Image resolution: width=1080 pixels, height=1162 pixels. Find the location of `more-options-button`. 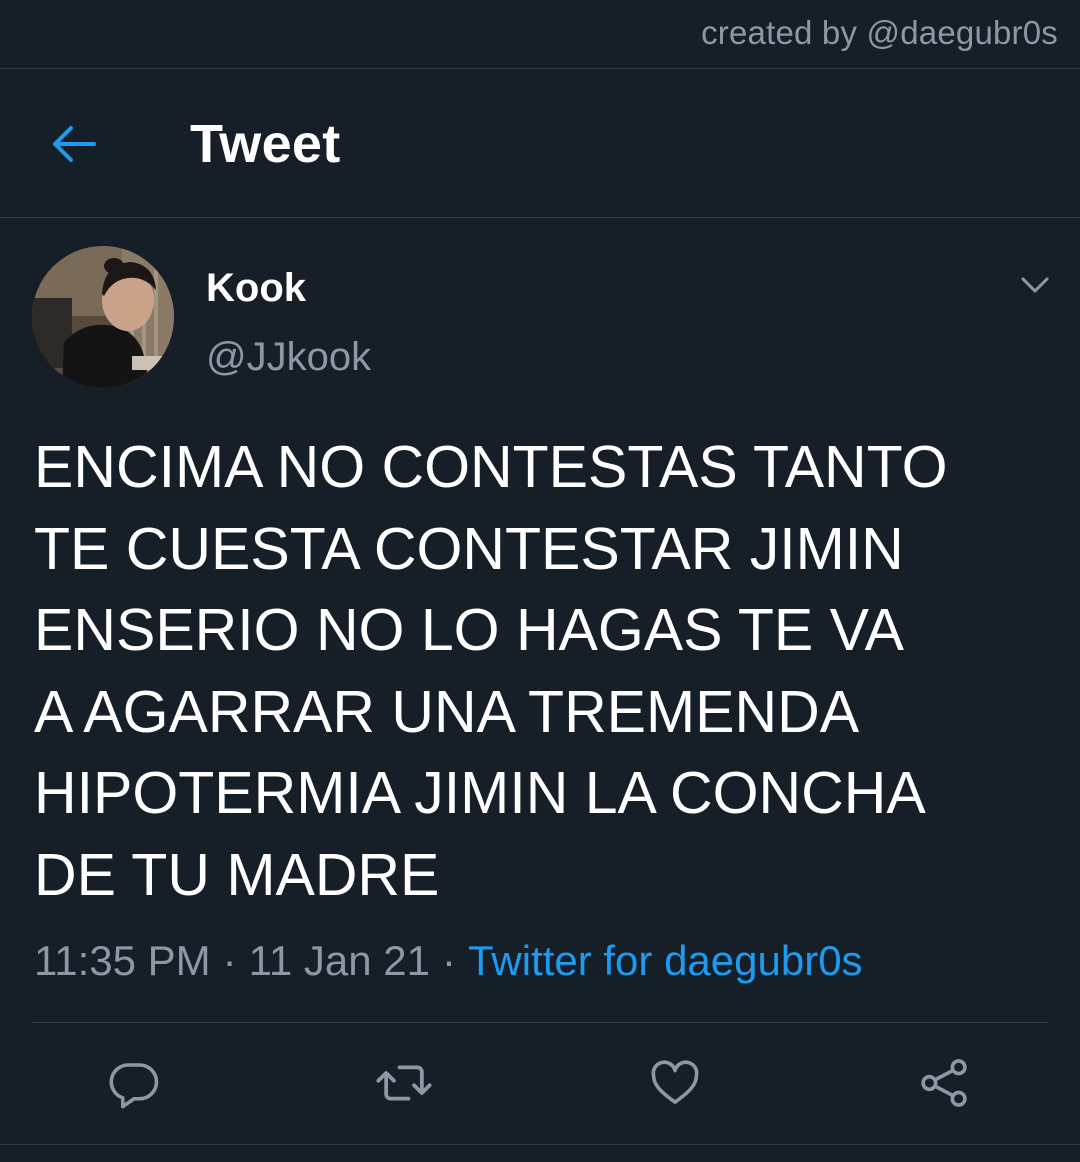

more-options-button is located at coordinates (1035, 285).